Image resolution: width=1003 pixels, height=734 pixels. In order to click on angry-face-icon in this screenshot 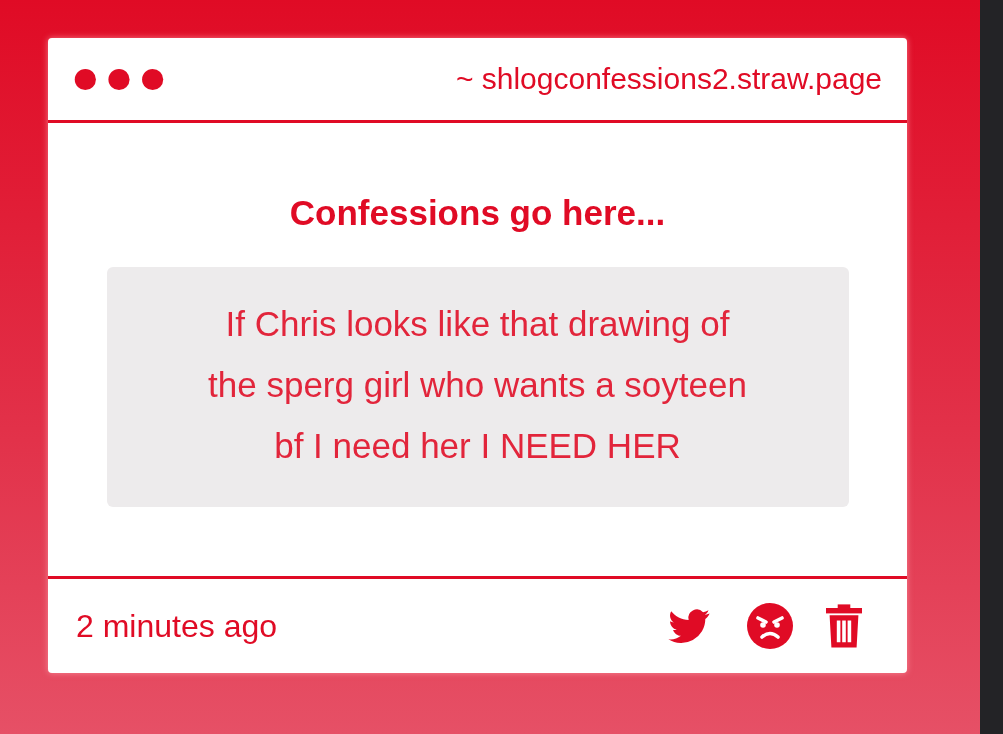, I will do `click(770, 626)`.